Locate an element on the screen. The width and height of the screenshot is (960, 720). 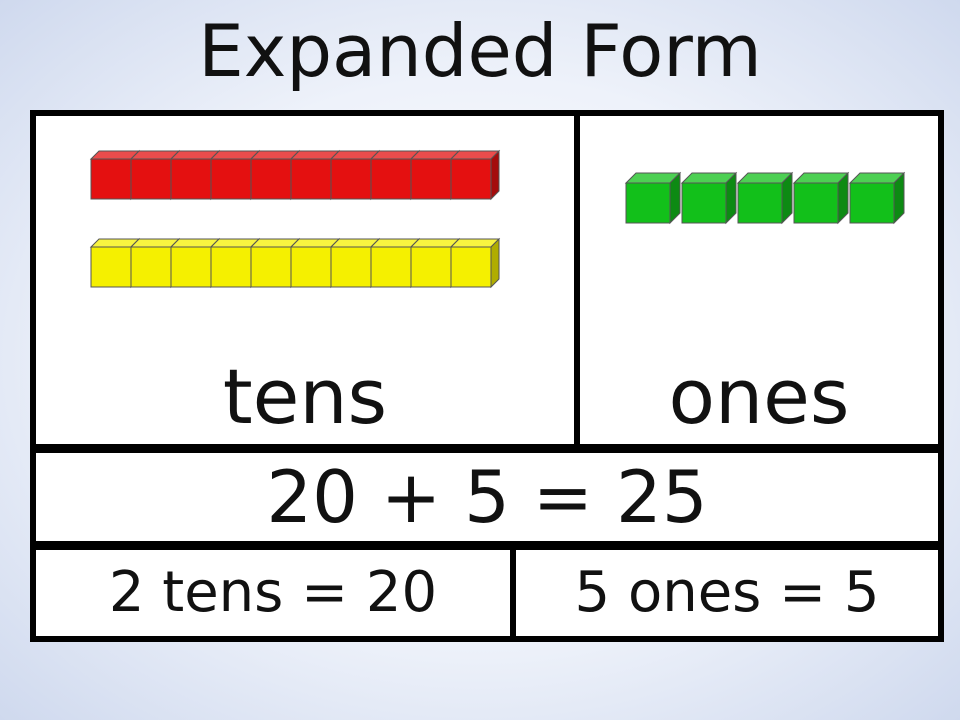
expanded-equation: 20 + 5 = 25 is located at coordinates (487, 497).